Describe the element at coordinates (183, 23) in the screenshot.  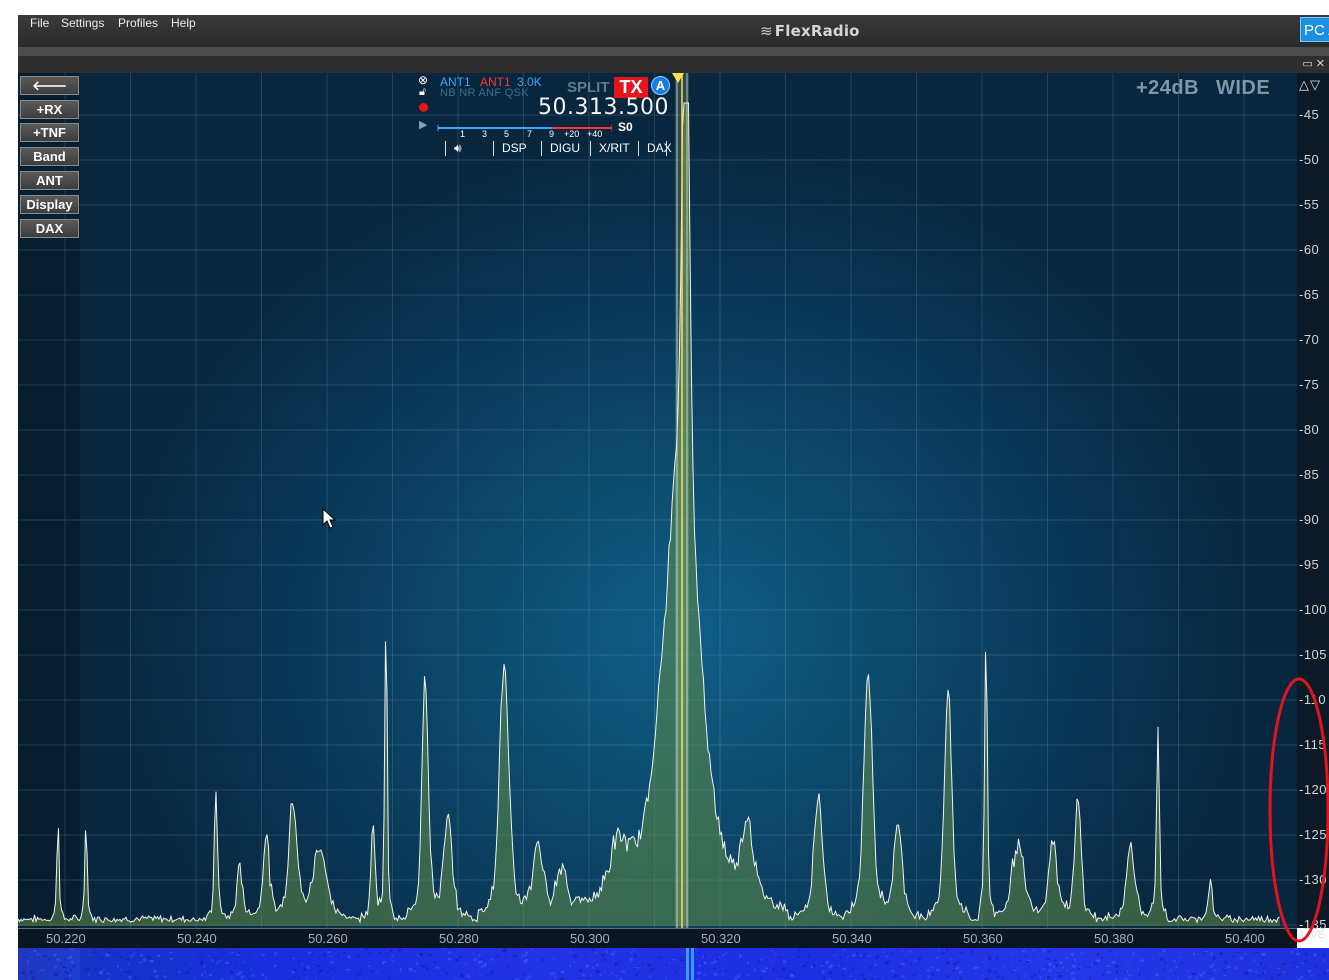
I see `menu-help: Help` at that location.